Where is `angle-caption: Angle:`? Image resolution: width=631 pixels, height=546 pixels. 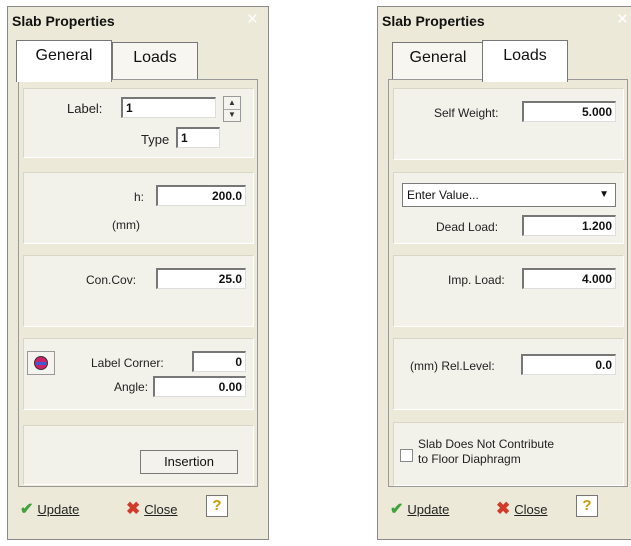
angle-caption: Angle: is located at coordinates (131, 387).